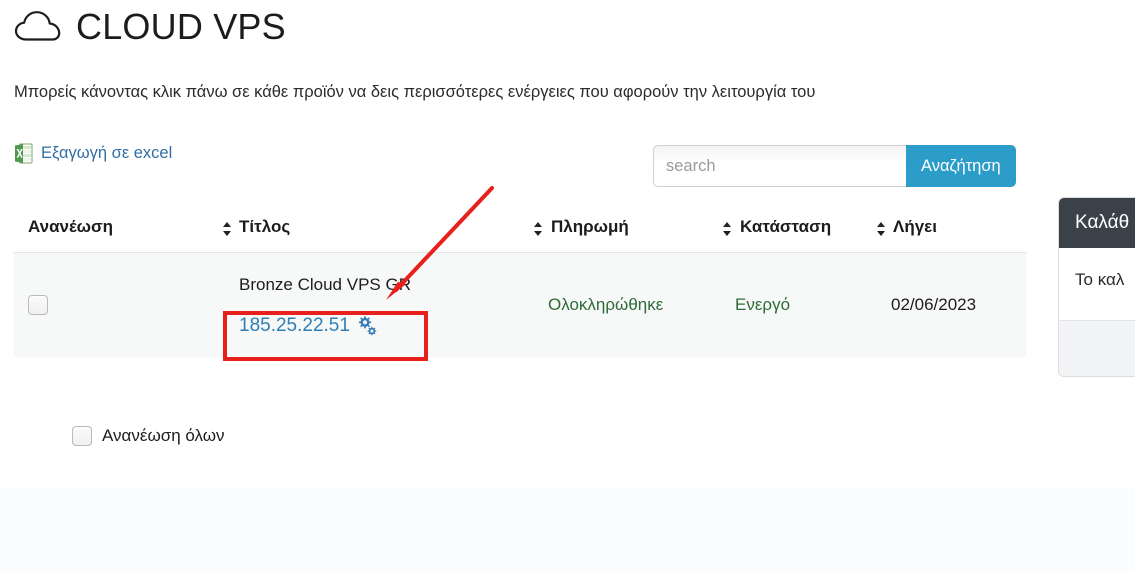 The height and width of the screenshot is (571, 1135). Describe the element at coordinates (367, 326) in the screenshot. I see `gears-icon` at that location.